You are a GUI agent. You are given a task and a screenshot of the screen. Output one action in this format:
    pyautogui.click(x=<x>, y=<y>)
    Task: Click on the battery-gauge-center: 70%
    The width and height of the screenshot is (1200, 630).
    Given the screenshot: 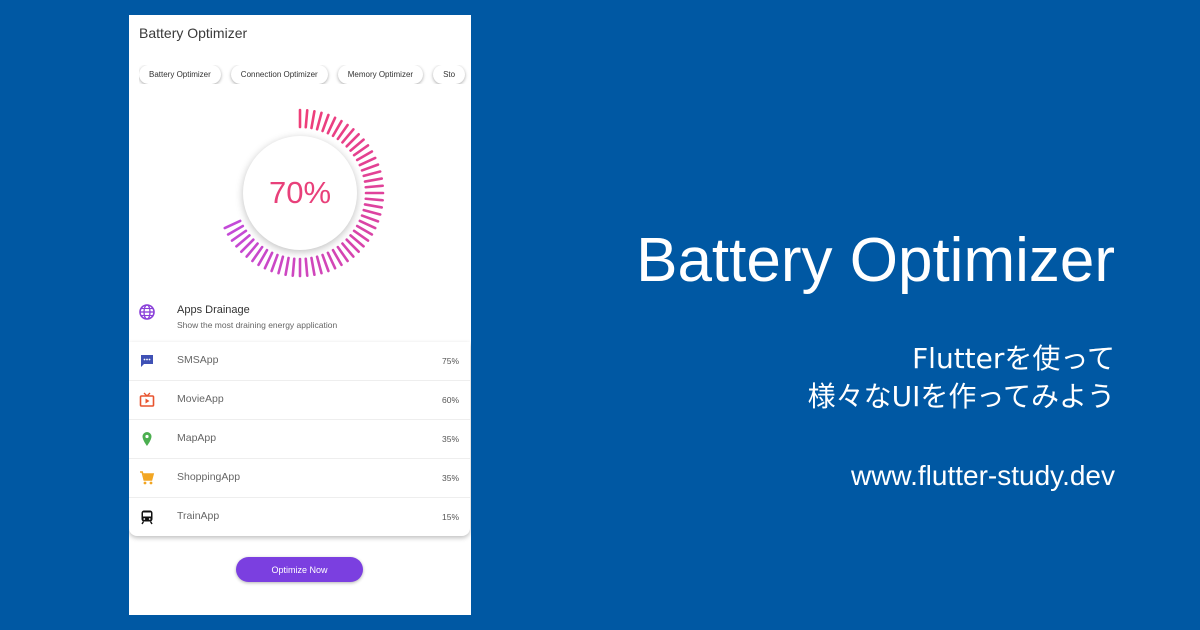 What is the action you would take?
    pyautogui.click(x=300, y=193)
    